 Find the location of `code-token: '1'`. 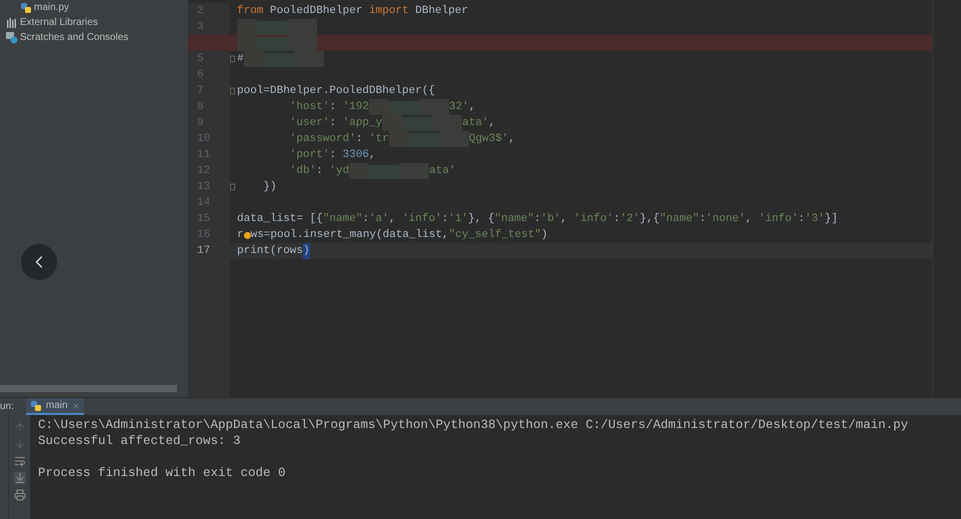

code-token: '1' is located at coordinates (458, 219).